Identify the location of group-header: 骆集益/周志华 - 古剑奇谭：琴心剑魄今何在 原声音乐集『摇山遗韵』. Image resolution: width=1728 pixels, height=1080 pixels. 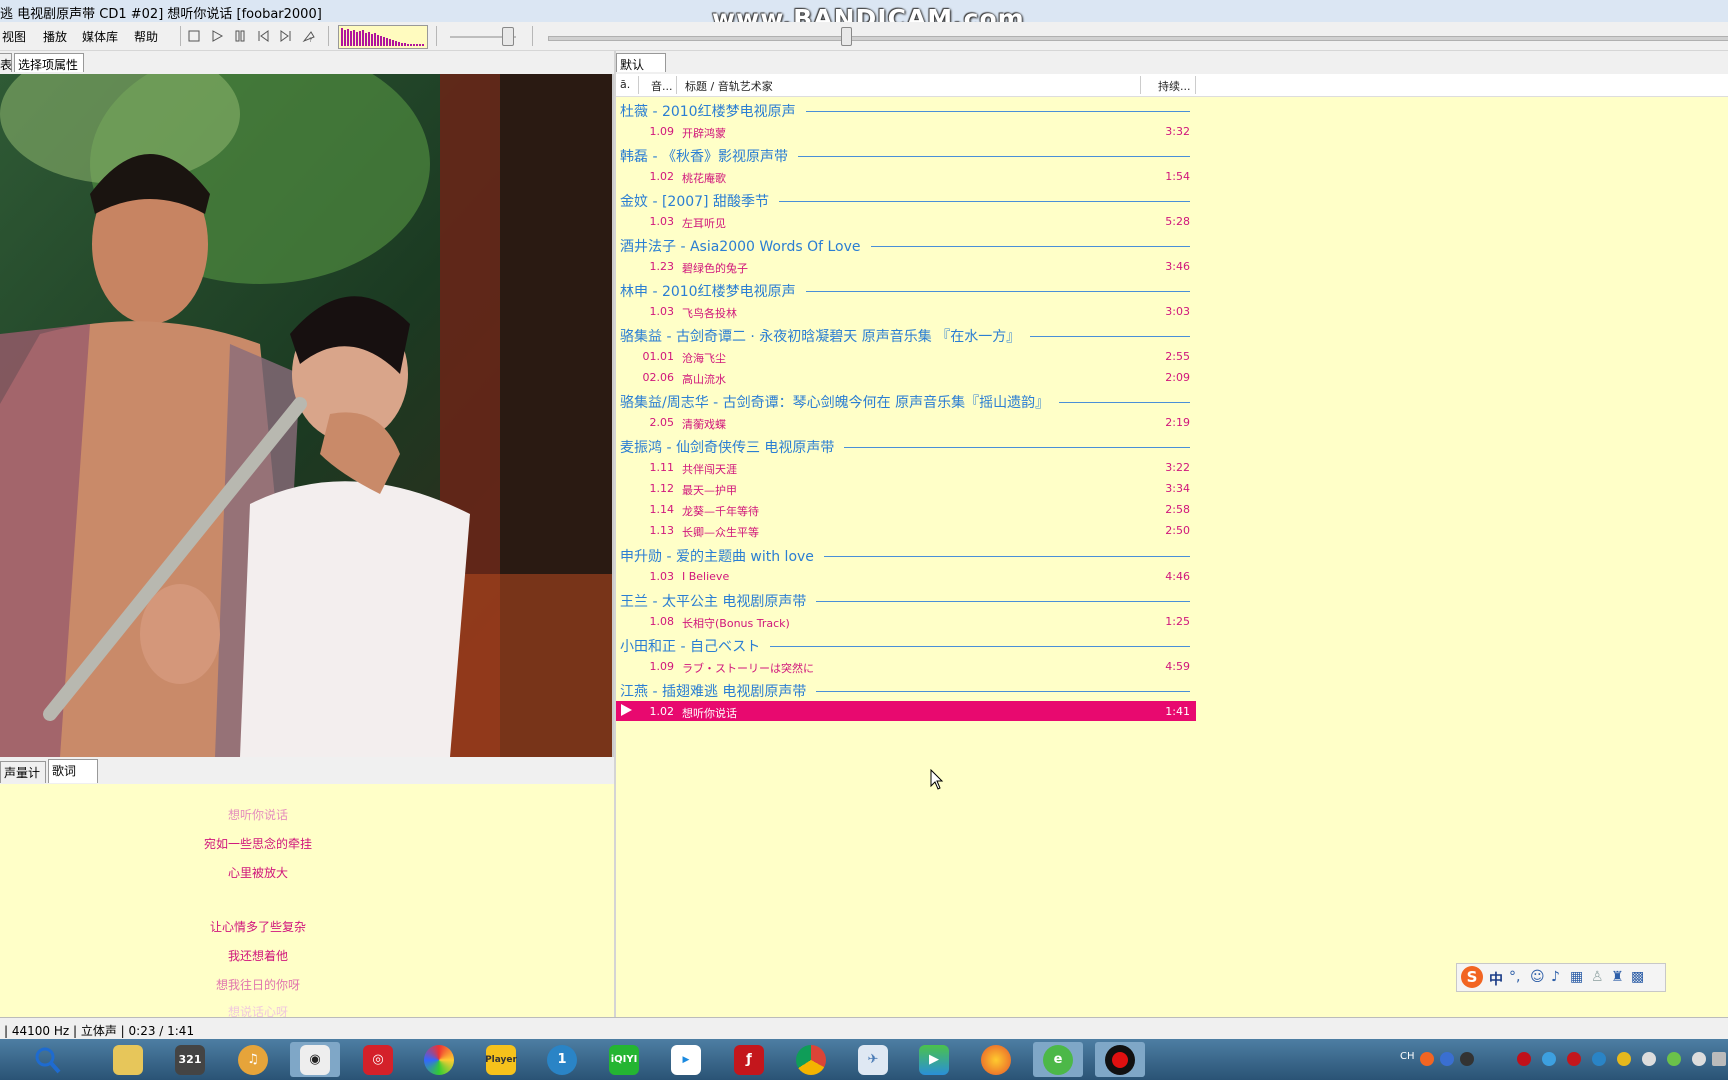
(906, 401).